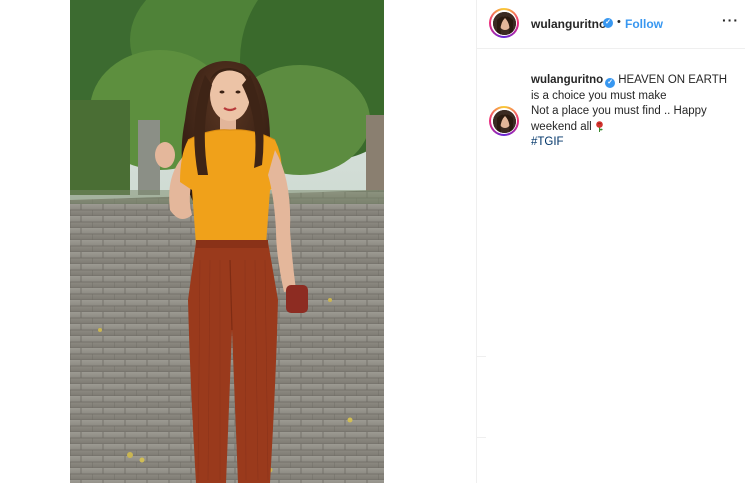 This screenshot has height=483, width=745. What do you see at coordinates (610, 83) in the screenshot?
I see `caption-verified-badge-icon: ✓` at bounding box center [610, 83].